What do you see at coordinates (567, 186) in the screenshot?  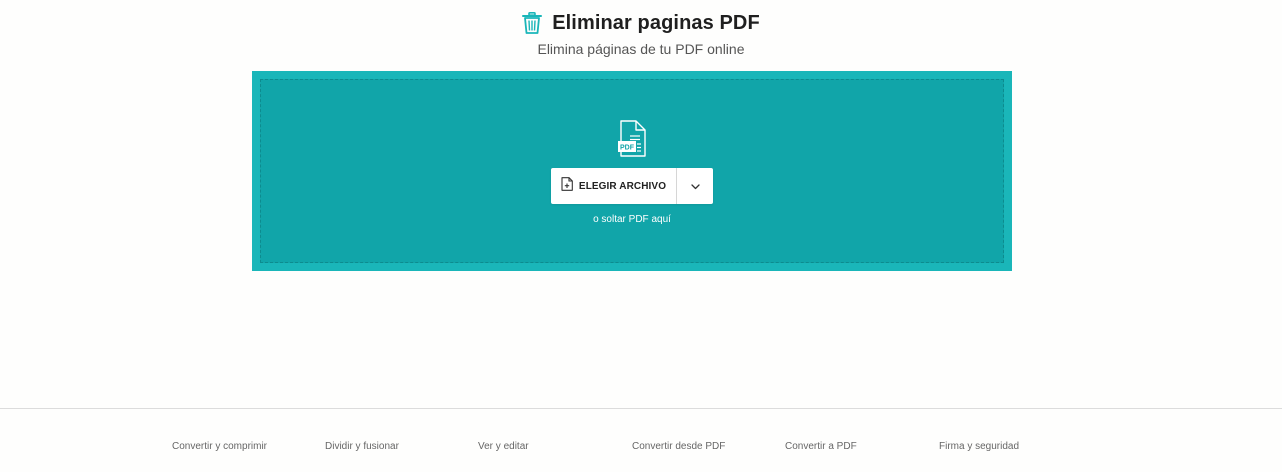 I see `file-add-icon` at bounding box center [567, 186].